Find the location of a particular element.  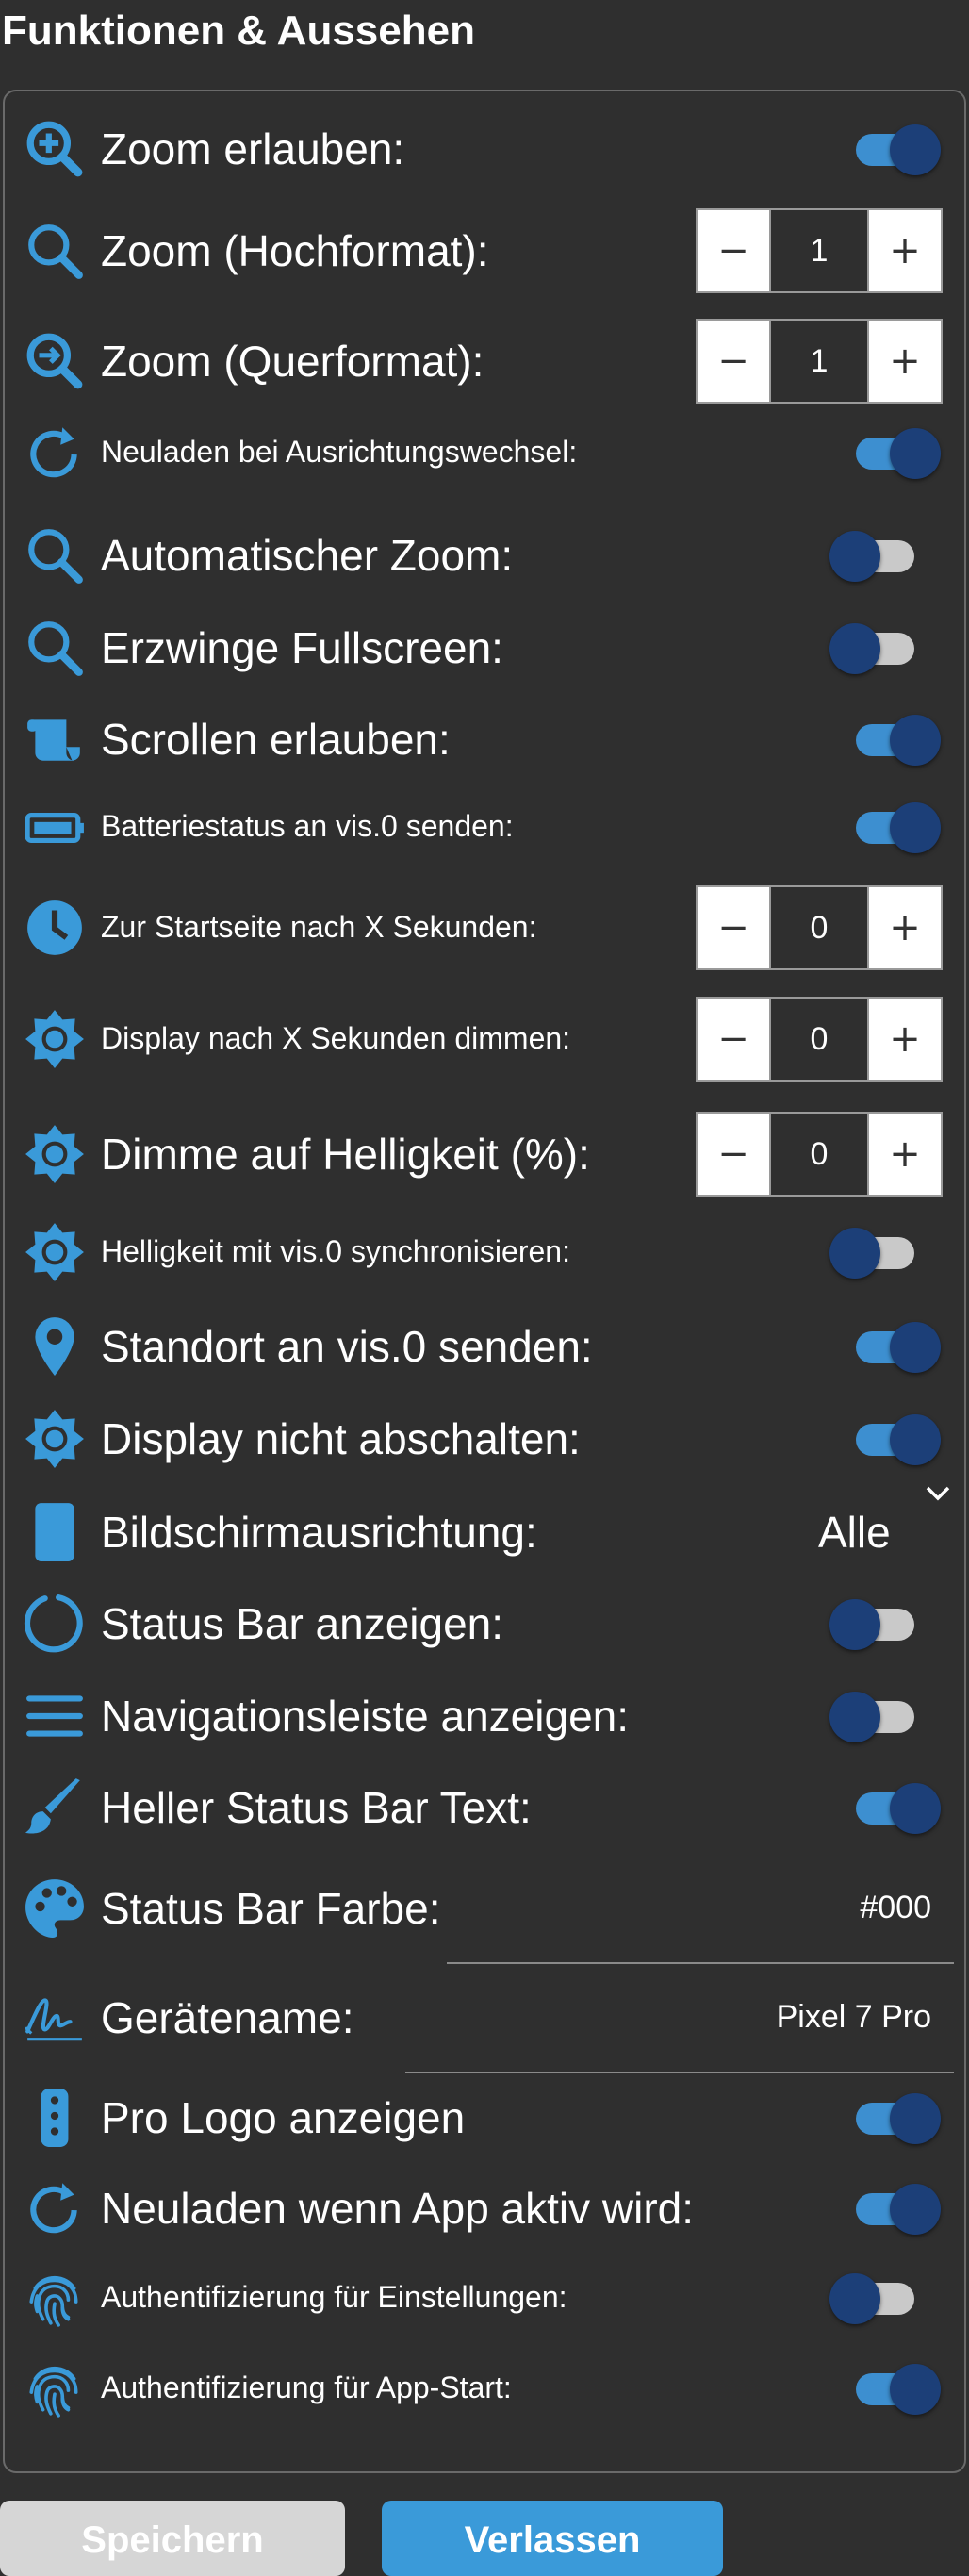

battery-icon is located at coordinates (55, 827).